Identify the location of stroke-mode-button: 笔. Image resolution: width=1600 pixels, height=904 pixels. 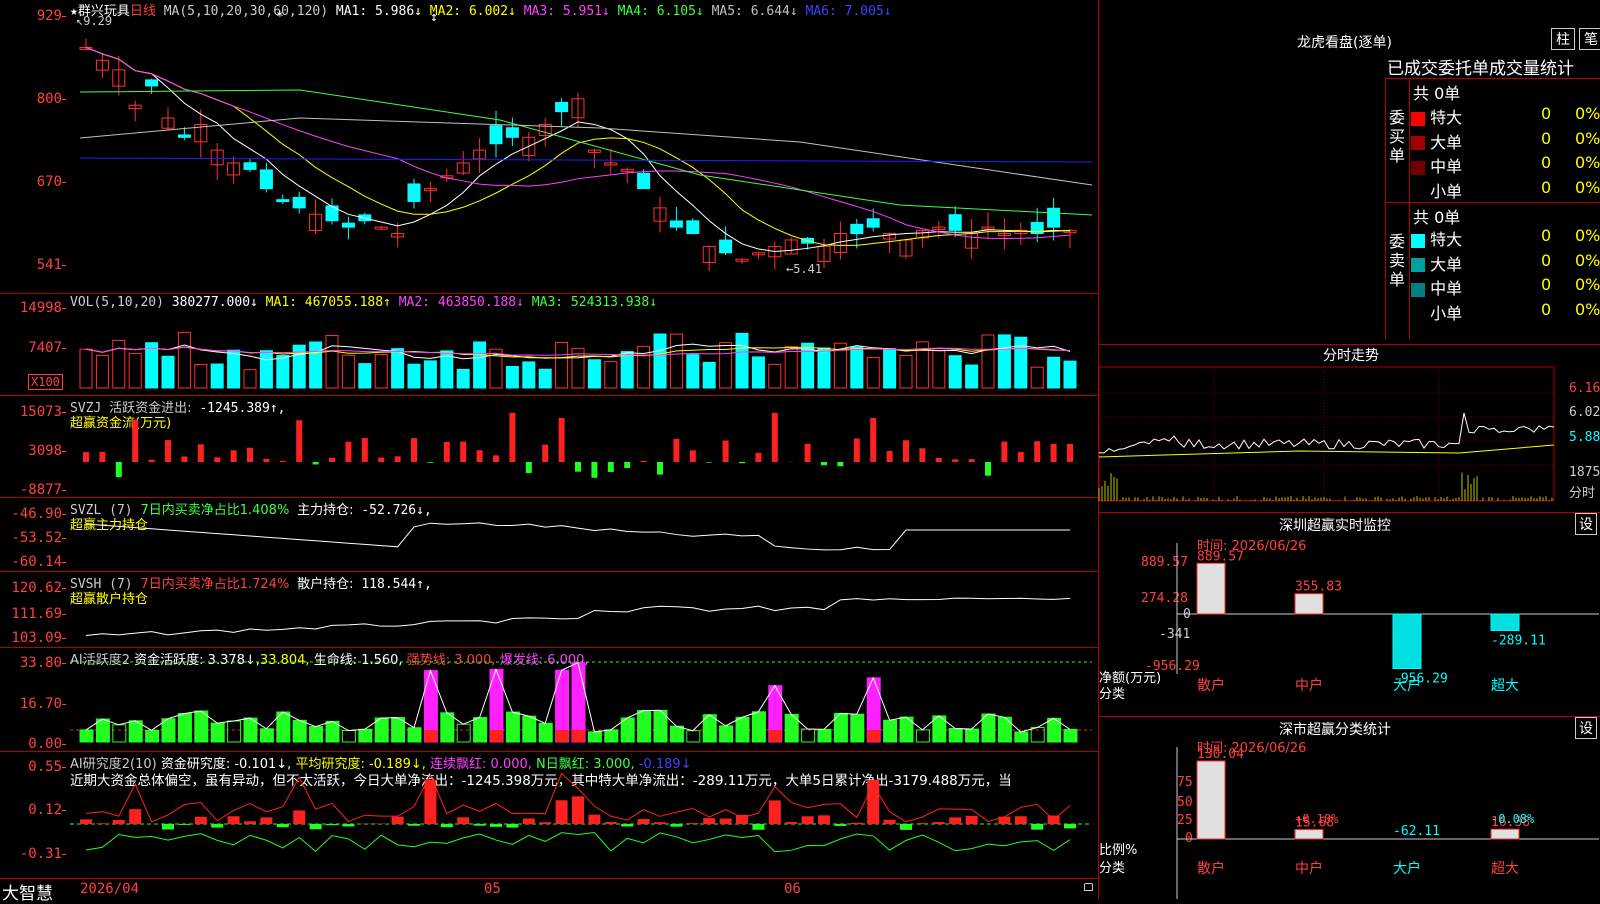
(1589, 39).